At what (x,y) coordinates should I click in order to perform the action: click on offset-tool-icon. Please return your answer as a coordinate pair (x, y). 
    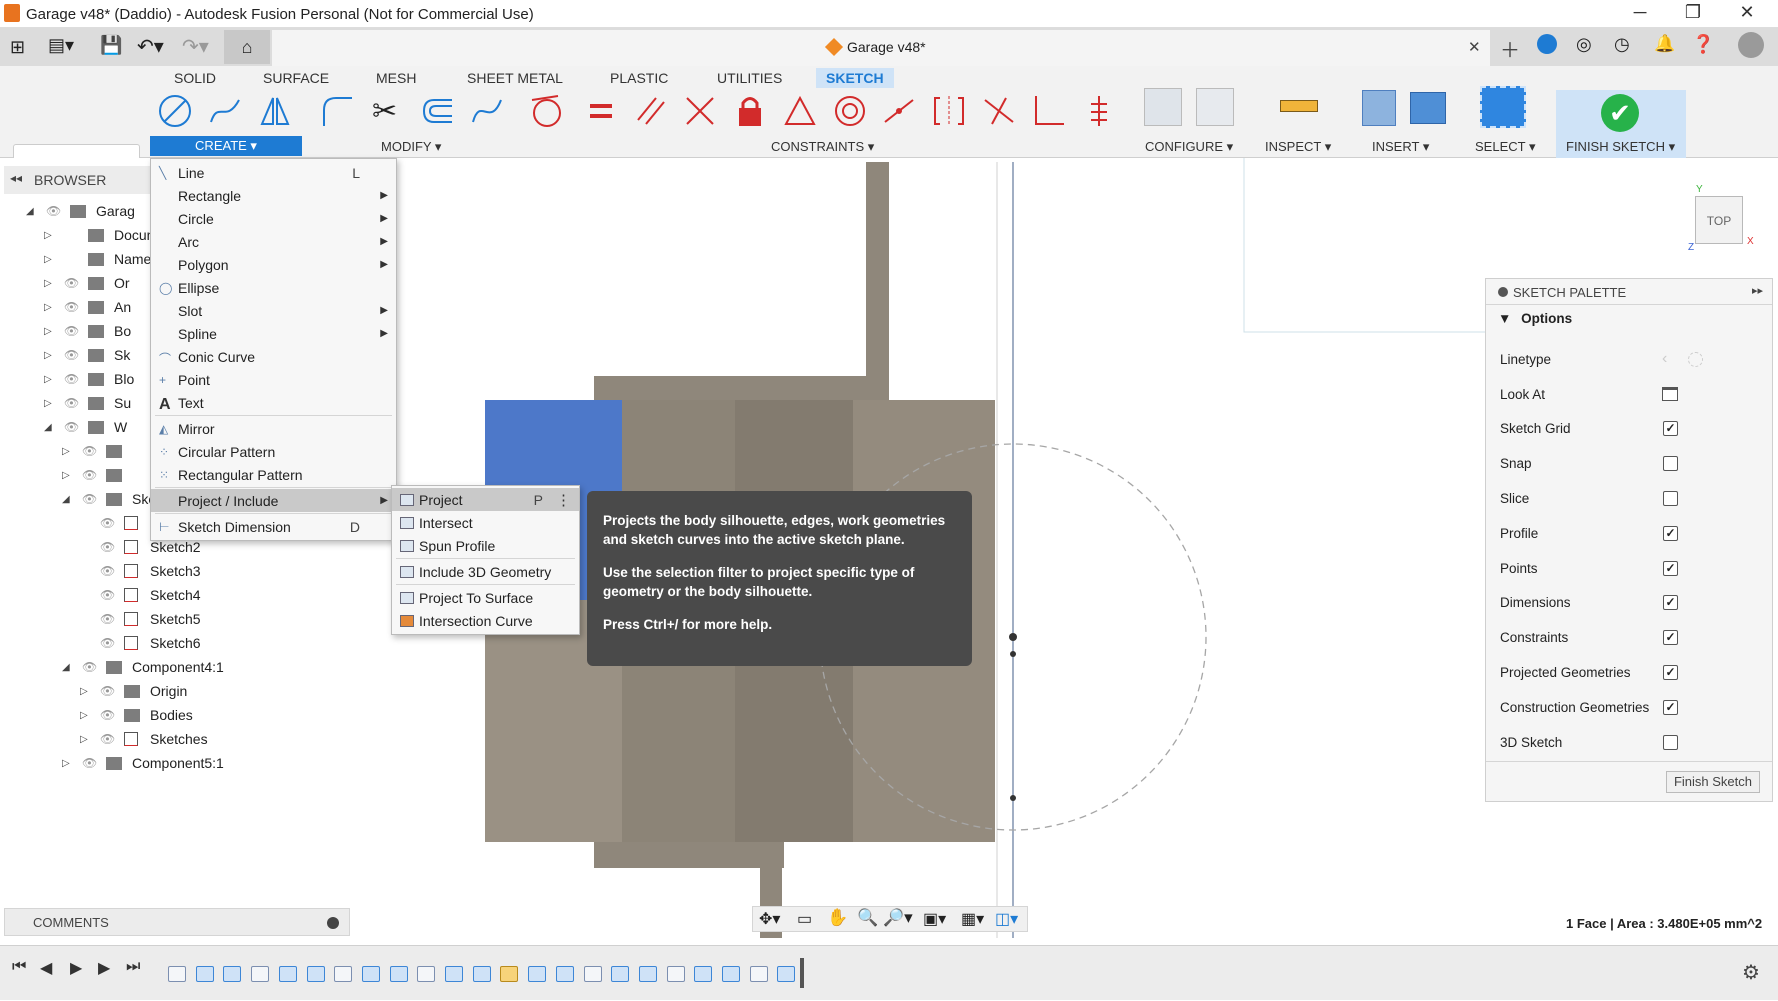
    Looking at the image, I should click on (437, 111).